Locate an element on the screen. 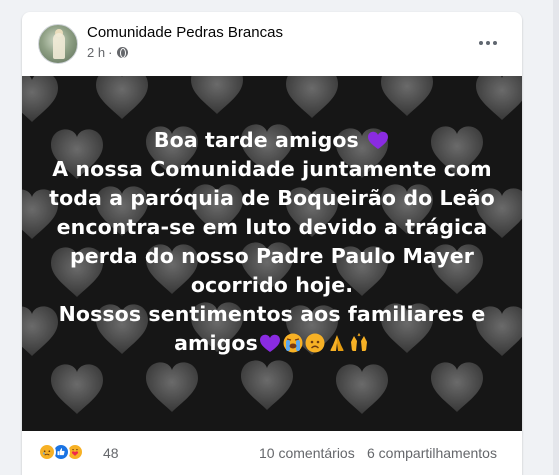 The width and height of the screenshot is (559, 475). page-avatar is located at coordinates (58, 44).